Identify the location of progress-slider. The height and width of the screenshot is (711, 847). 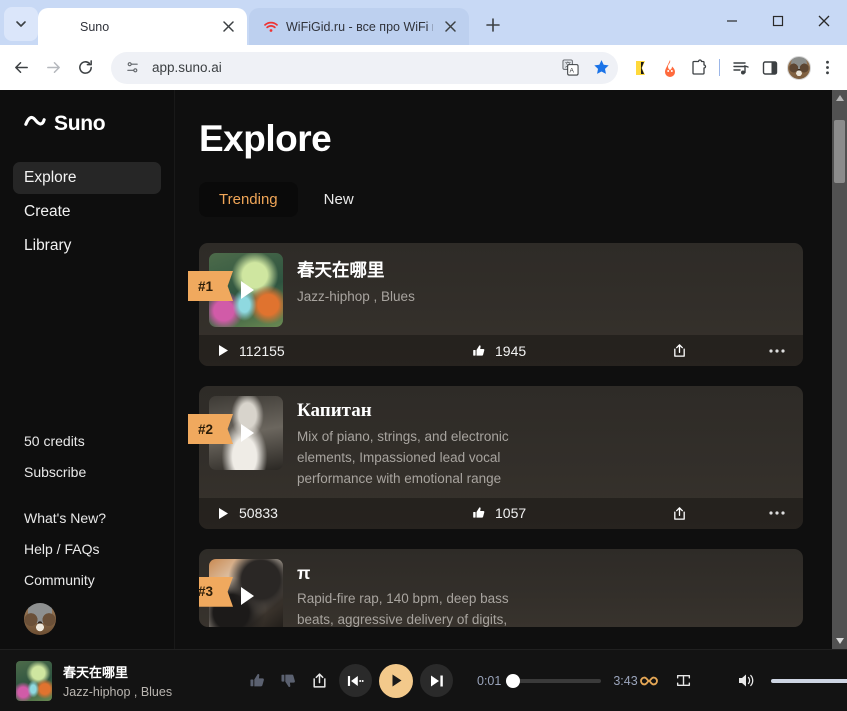
(554, 680).